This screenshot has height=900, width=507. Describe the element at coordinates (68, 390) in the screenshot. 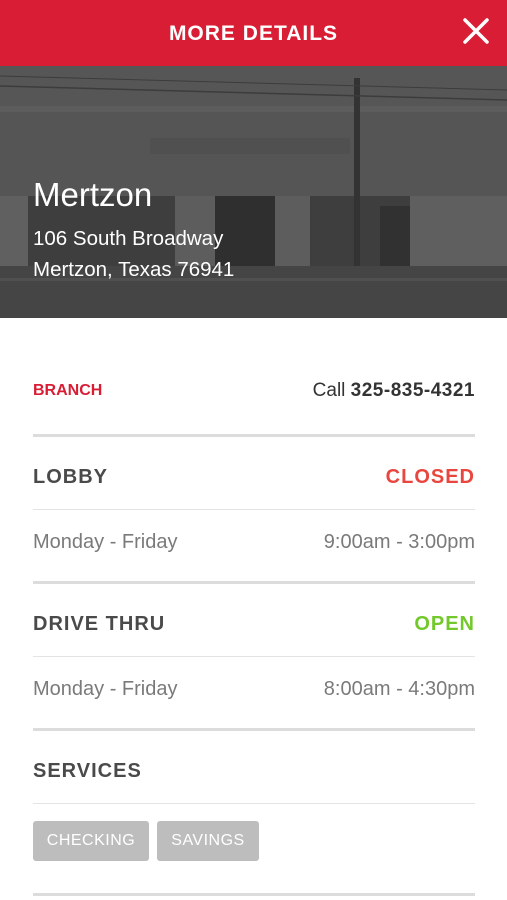

I see `branch-label: BRANCH` at that location.